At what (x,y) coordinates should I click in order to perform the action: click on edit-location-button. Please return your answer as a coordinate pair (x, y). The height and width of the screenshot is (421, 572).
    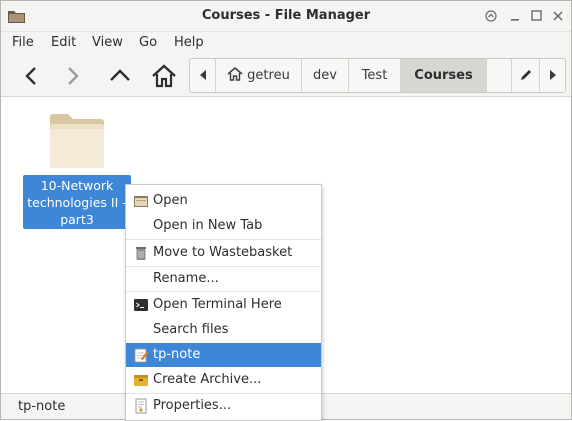
    Looking at the image, I should click on (525, 75).